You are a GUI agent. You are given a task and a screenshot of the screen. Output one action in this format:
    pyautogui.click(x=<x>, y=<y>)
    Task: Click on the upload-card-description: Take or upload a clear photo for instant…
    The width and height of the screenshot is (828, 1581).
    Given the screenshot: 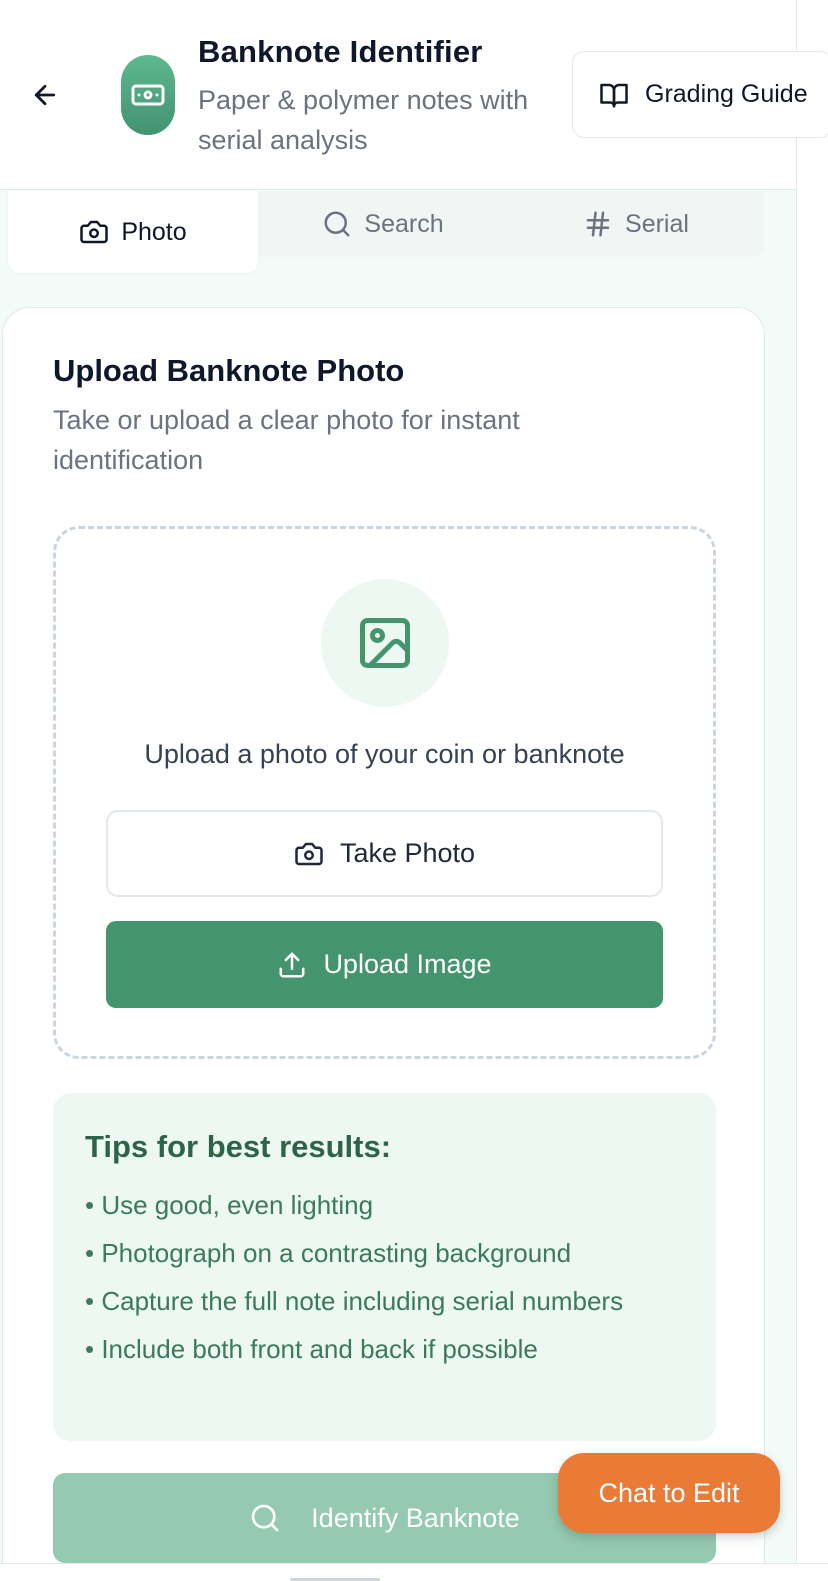 What is the action you would take?
    pyautogui.click(x=286, y=440)
    